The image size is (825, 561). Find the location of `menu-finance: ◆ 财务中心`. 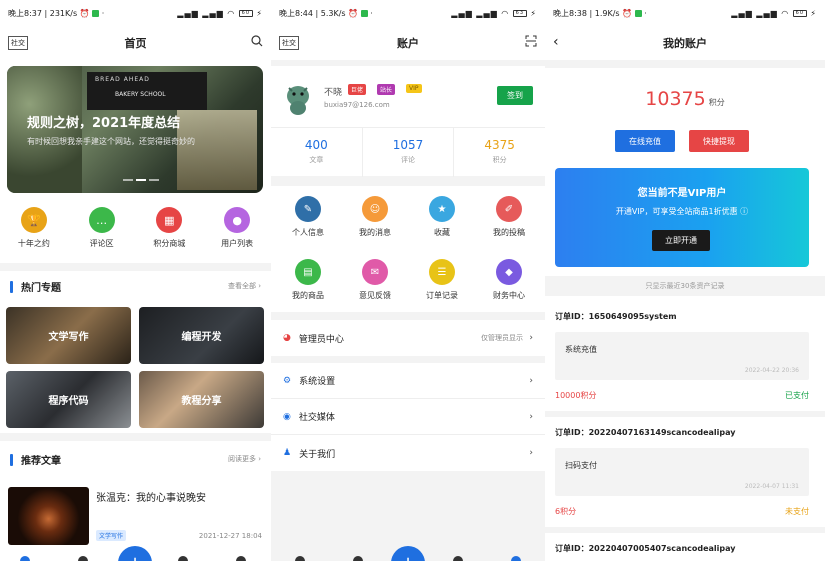

menu-finance: ◆ 财务中心 is located at coordinates (509, 280).